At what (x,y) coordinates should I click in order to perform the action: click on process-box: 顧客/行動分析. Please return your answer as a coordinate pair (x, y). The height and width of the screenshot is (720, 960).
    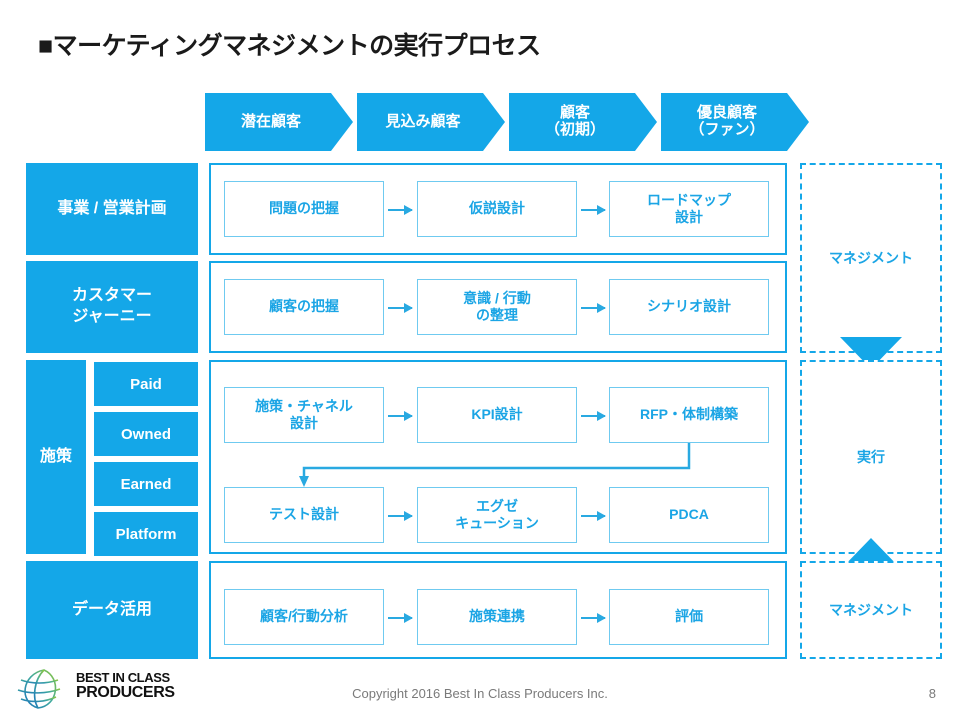
    Looking at the image, I should click on (304, 617).